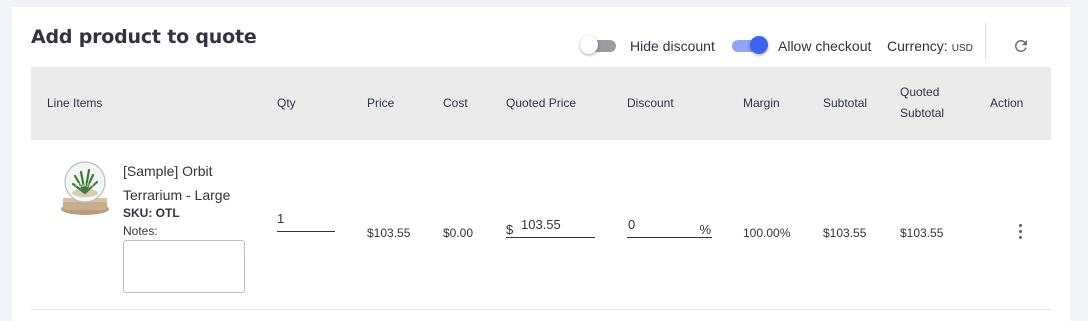 This screenshot has height=321, width=1088. Describe the element at coordinates (650, 103) in the screenshot. I see `col-discount: Discount` at that location.